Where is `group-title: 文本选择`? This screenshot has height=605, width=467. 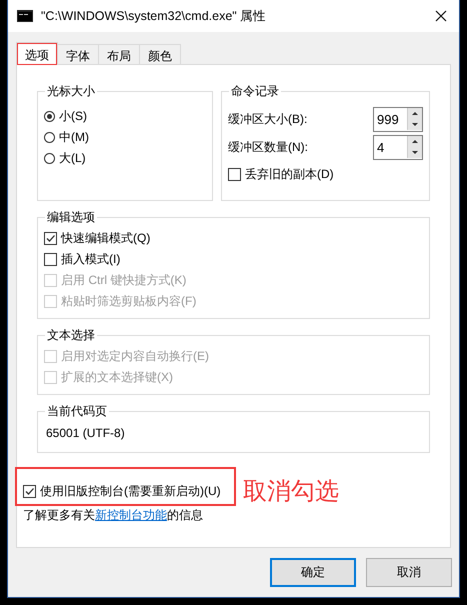 group-title: 文本选择 is located at coordinates (71, 335).